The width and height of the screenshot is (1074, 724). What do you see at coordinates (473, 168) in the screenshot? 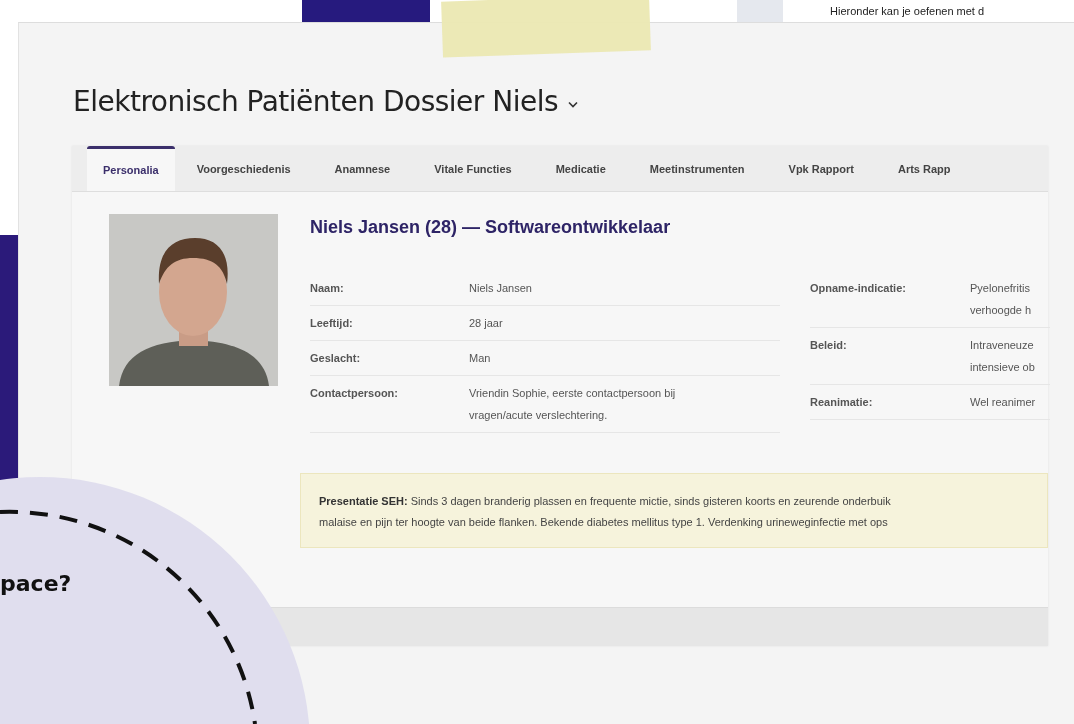
I see `tab: Vitale Functies` at bounding box center [473, 168].